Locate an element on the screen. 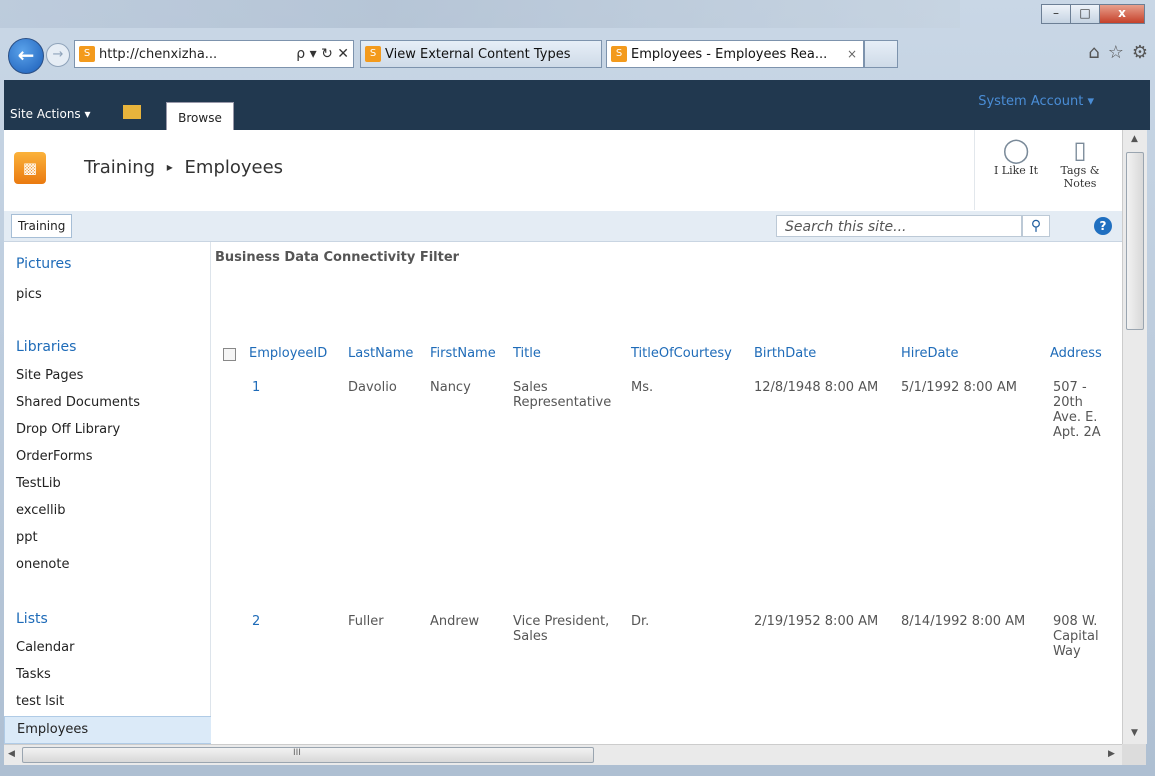  notes-icon: ▯ is located at coordinates (1080, 150).